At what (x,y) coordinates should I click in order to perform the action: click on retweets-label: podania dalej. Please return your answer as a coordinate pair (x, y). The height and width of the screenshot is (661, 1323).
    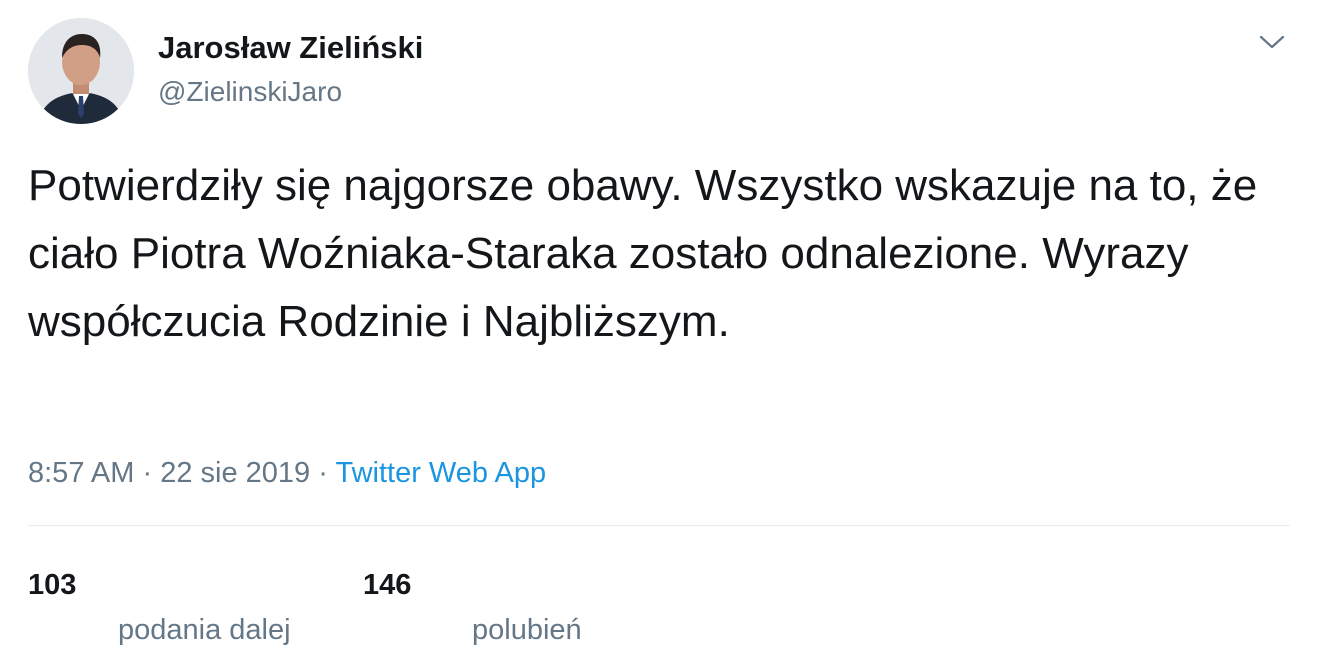
    Looking at the image, I should click on (204, 630).